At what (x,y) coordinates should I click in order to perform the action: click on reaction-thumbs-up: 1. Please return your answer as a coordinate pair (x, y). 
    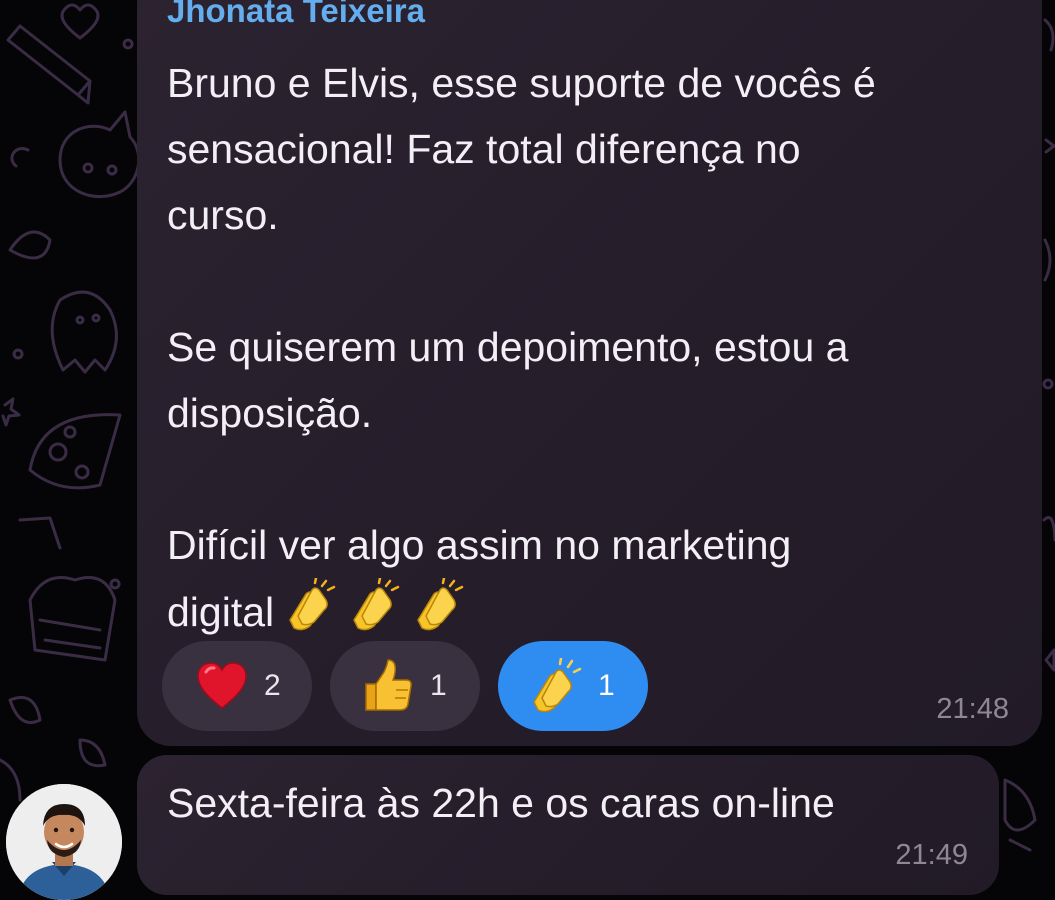
    Looking at the image, I should click on (405, 686).